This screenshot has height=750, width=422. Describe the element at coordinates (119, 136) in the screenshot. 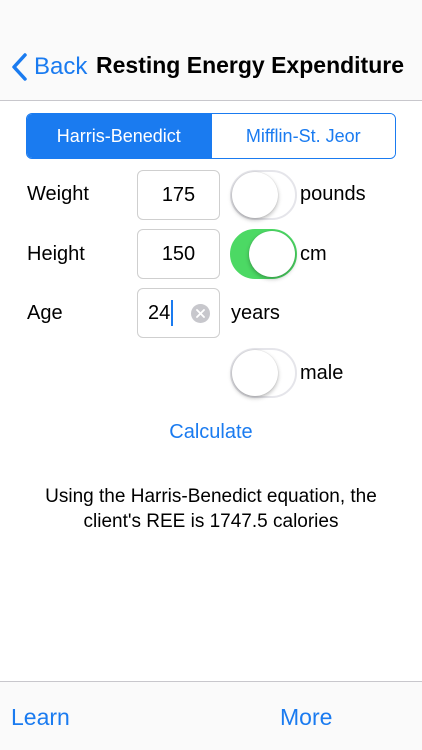

I see `segment-harris-benedict: Harris-Benedict` at that location.